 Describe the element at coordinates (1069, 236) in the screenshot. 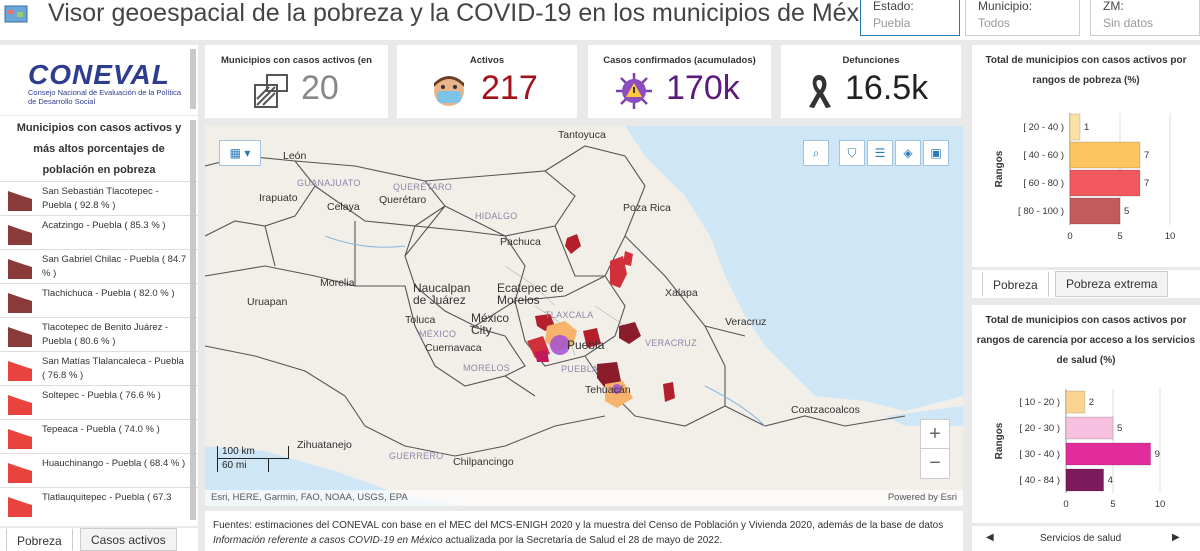

I see `x-tick-label: 0` at that location.